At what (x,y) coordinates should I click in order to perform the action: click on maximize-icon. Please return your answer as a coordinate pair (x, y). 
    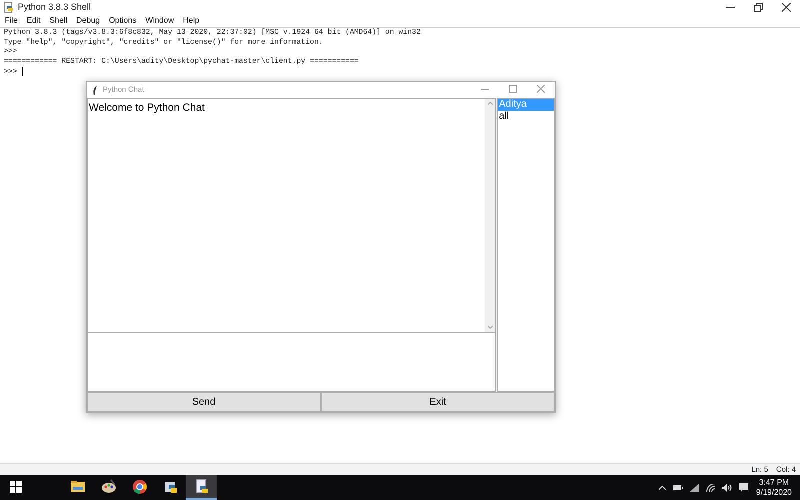
    Looking at the image, I should click on (513, 89).